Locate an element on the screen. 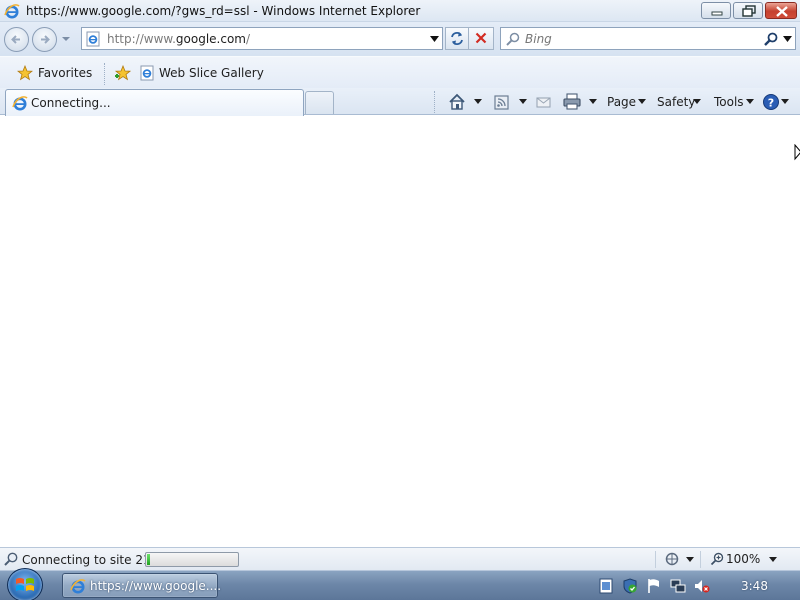  page-menu-label: Page is located at coordinates (622, 102).